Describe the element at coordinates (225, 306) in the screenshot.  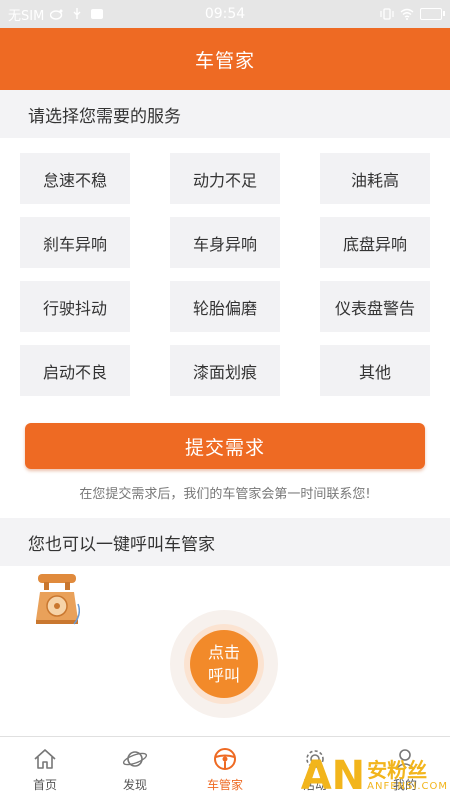
I see `service-option: 轮胎偏磨` at that location.